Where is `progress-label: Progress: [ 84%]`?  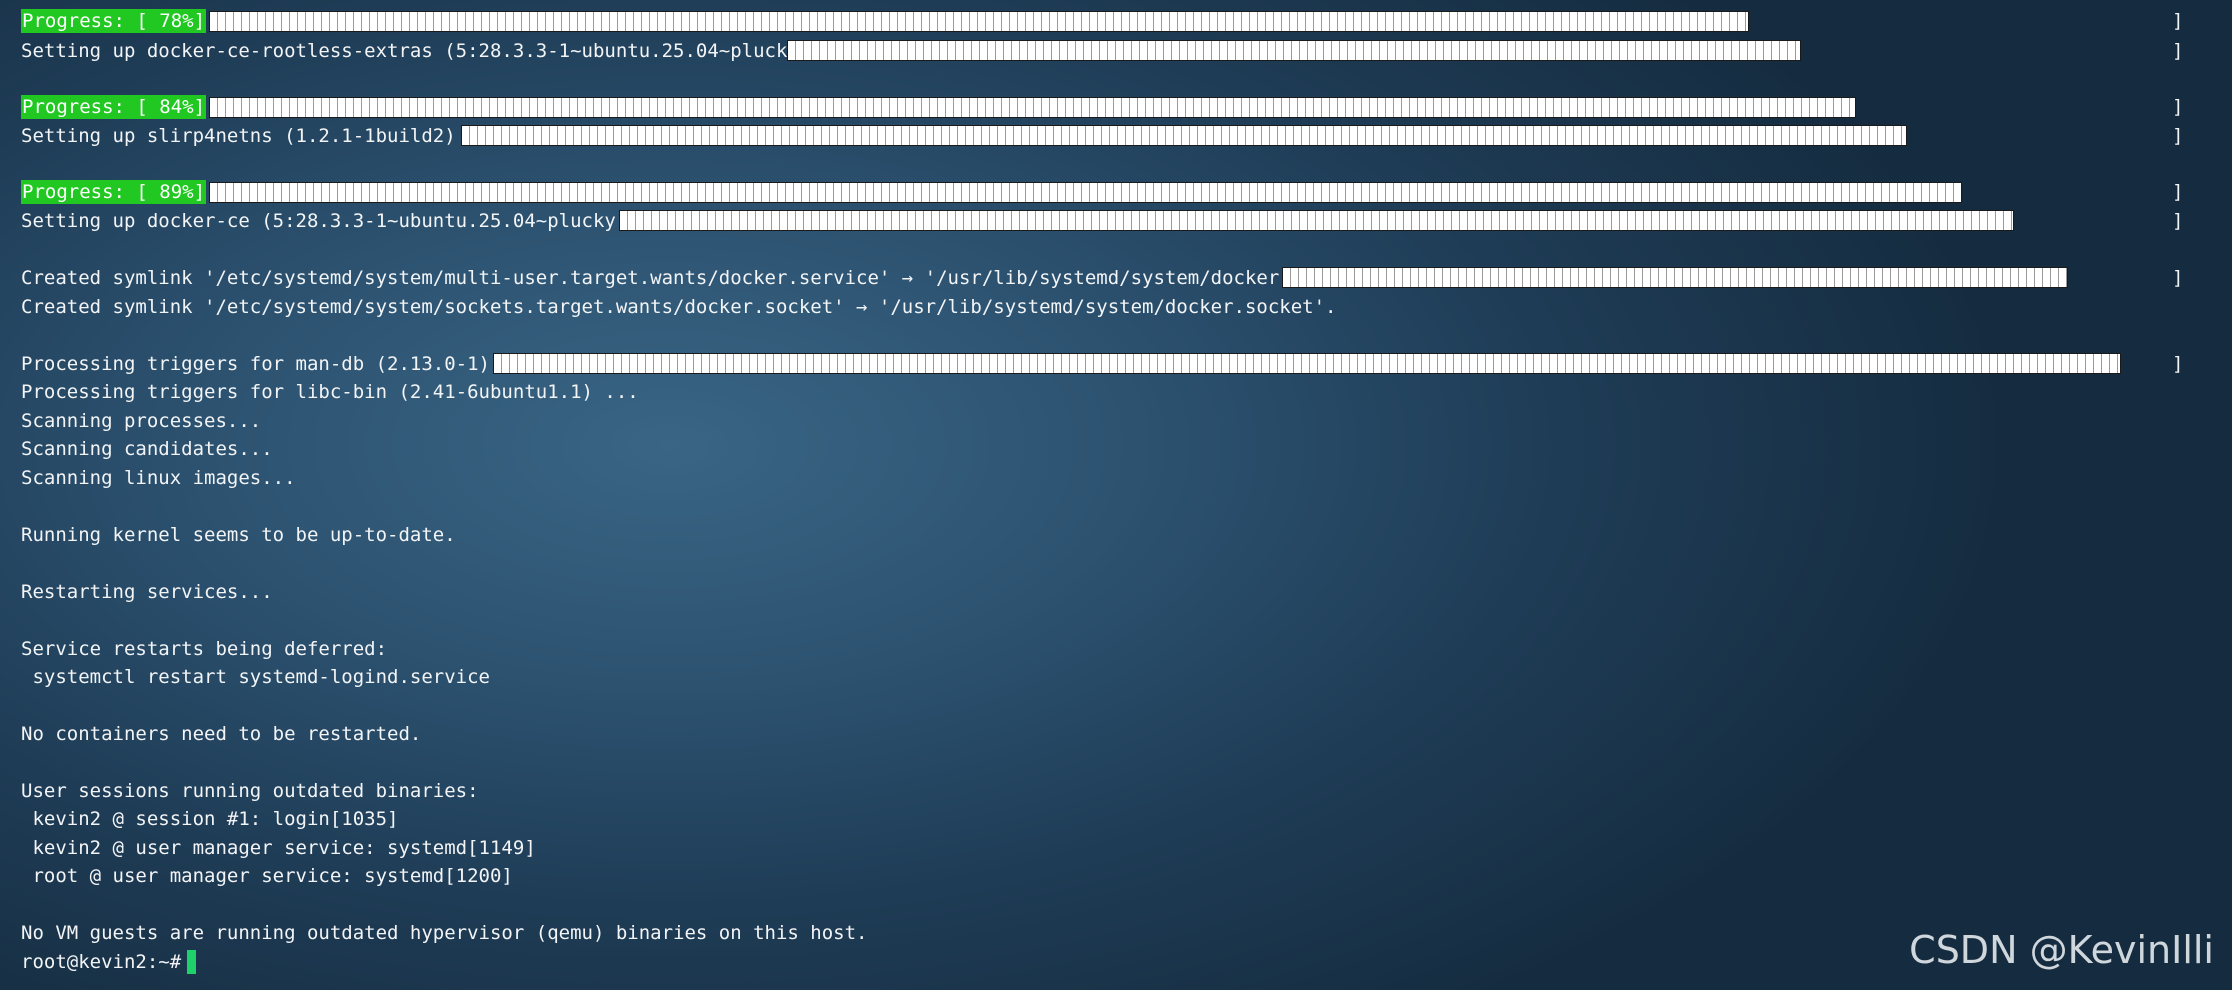
progress-label: Progress: [ 84%] is located at coordinates (114, 107).